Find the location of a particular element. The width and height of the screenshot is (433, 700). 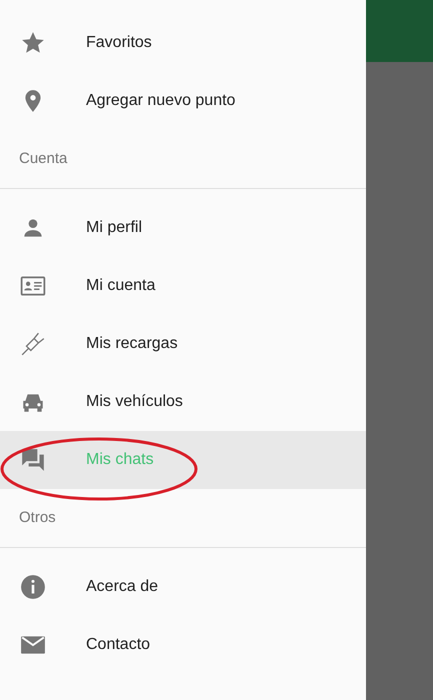

plug-icon is located at coordinates (33, 344).